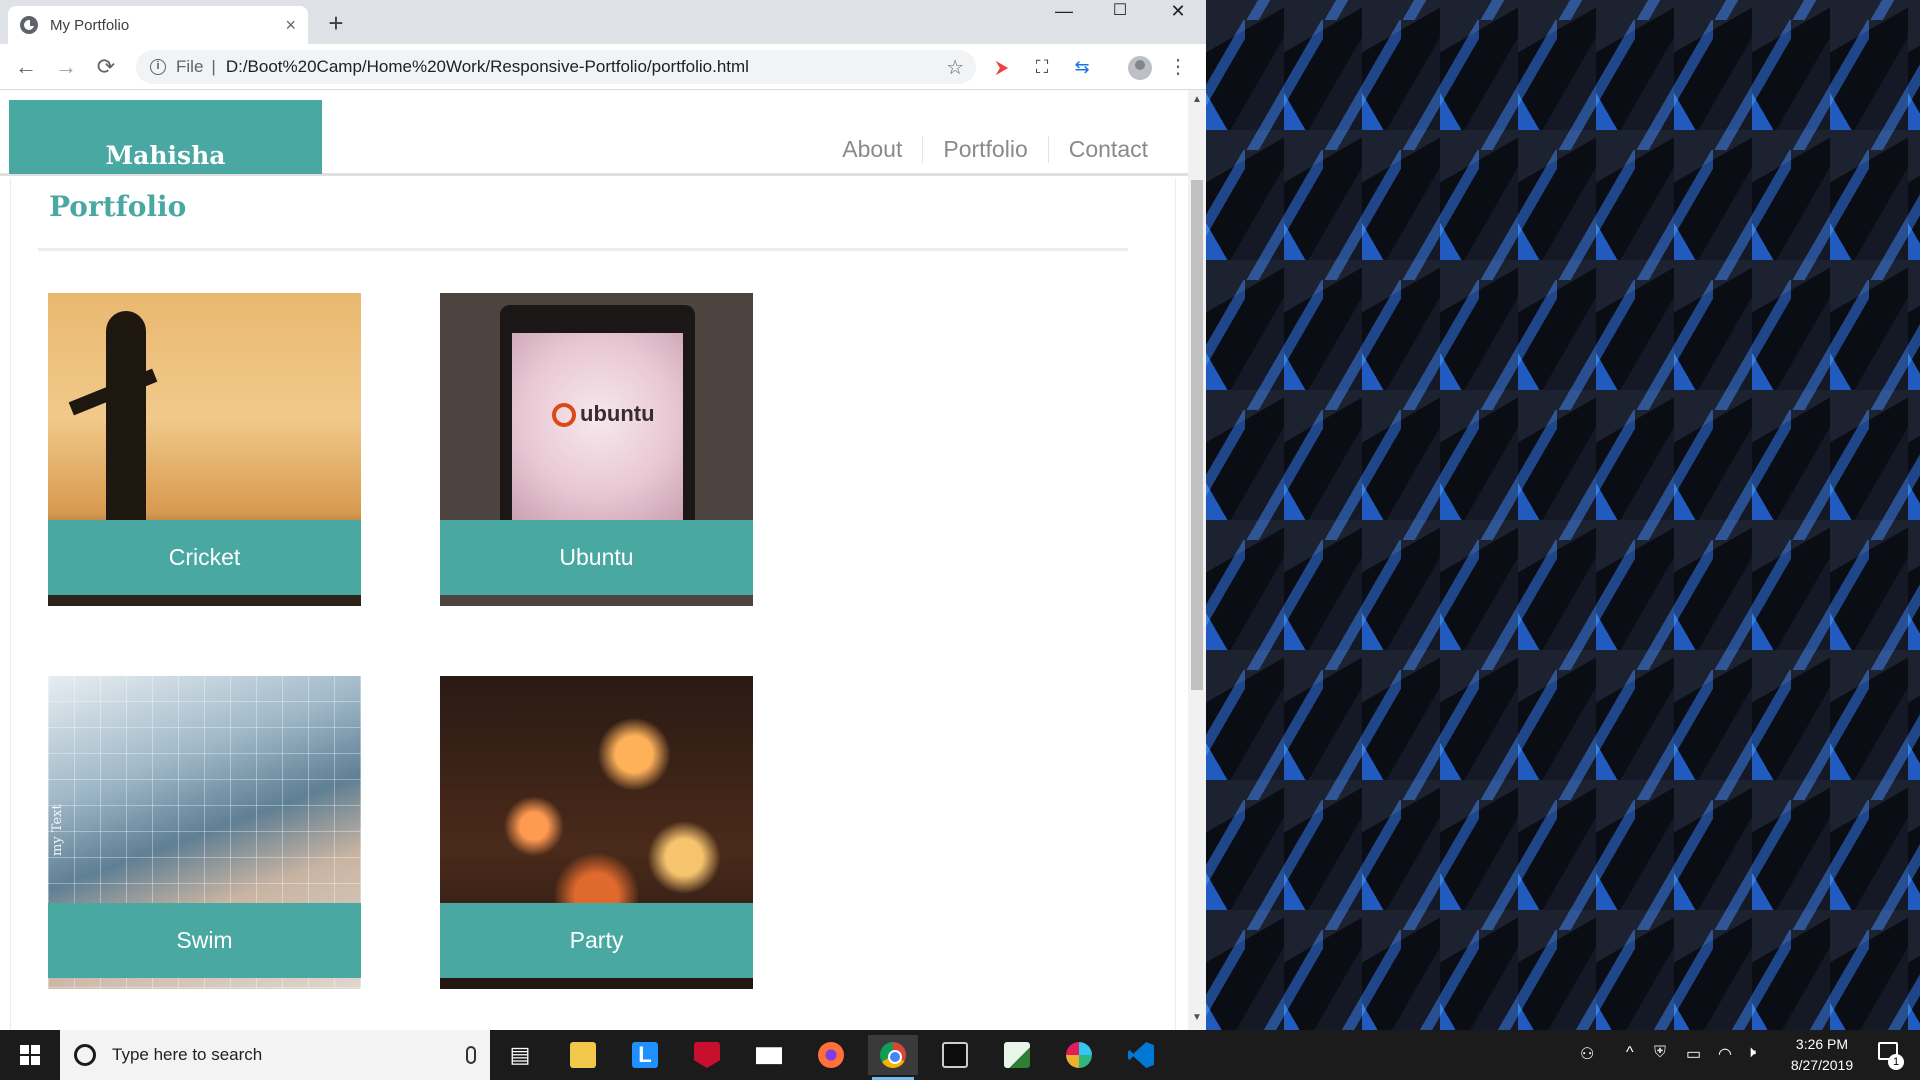 The width and height of the screenshot is (1920, 1080). Describe the element at coordinates (118, 206) in the screenshot. I see `page-title: Portfolio` at that location.